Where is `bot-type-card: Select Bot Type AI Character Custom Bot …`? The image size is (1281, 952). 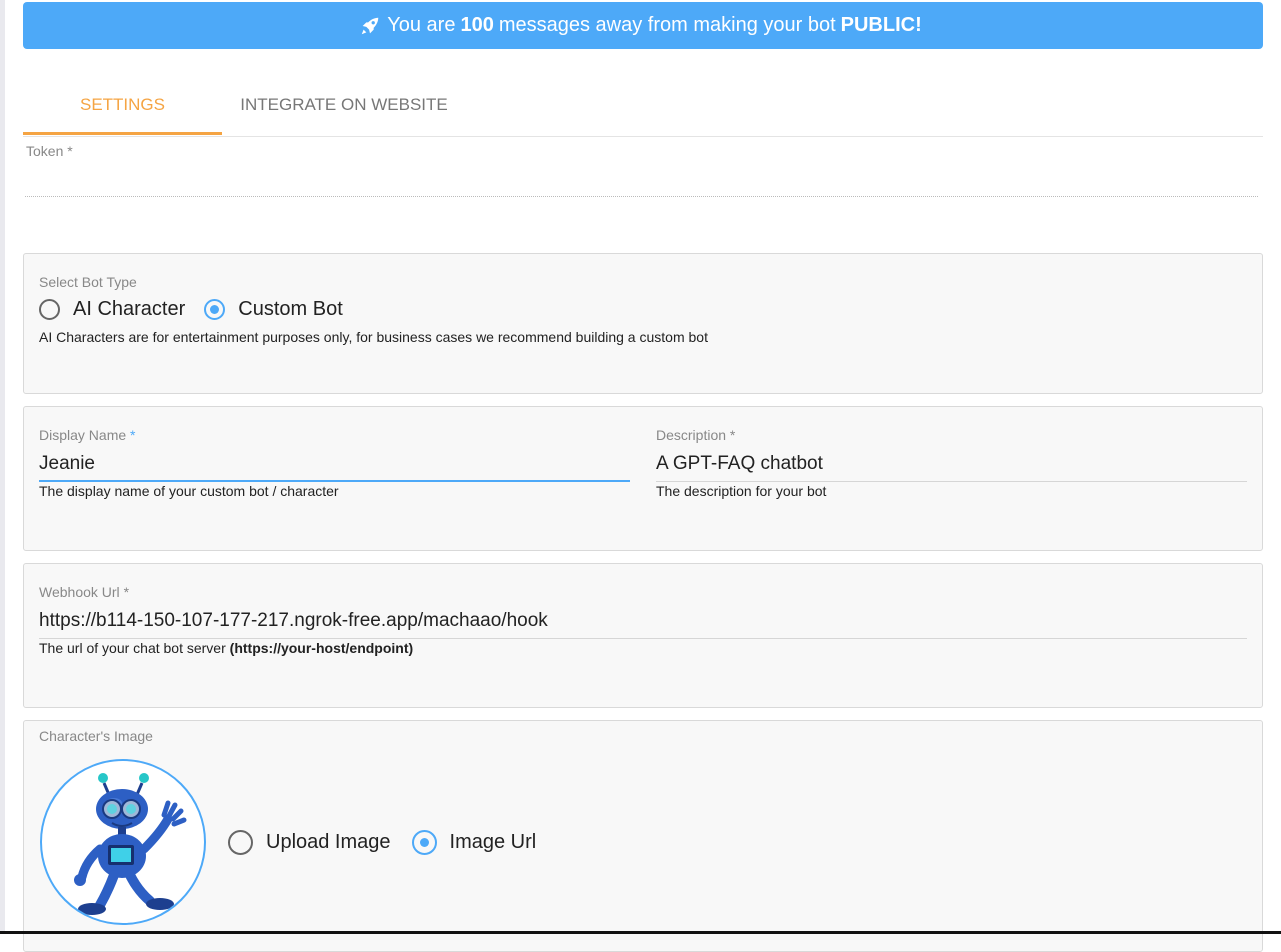
bot-type-card: Select Bot Type AI Character Custom Bot … is located at coordinates (643, 323).